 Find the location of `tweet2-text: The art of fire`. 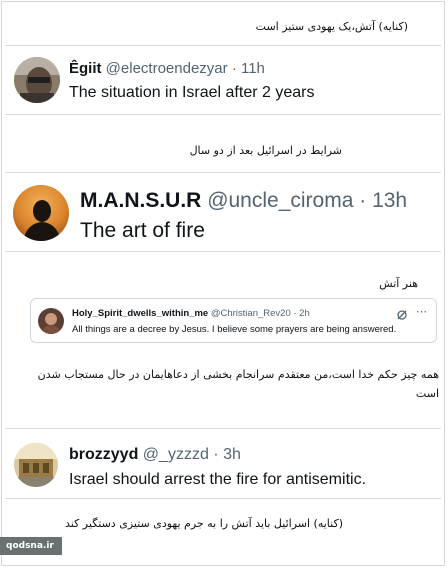

tweet2-text: The art of fire is located at coordinates (142, 230).